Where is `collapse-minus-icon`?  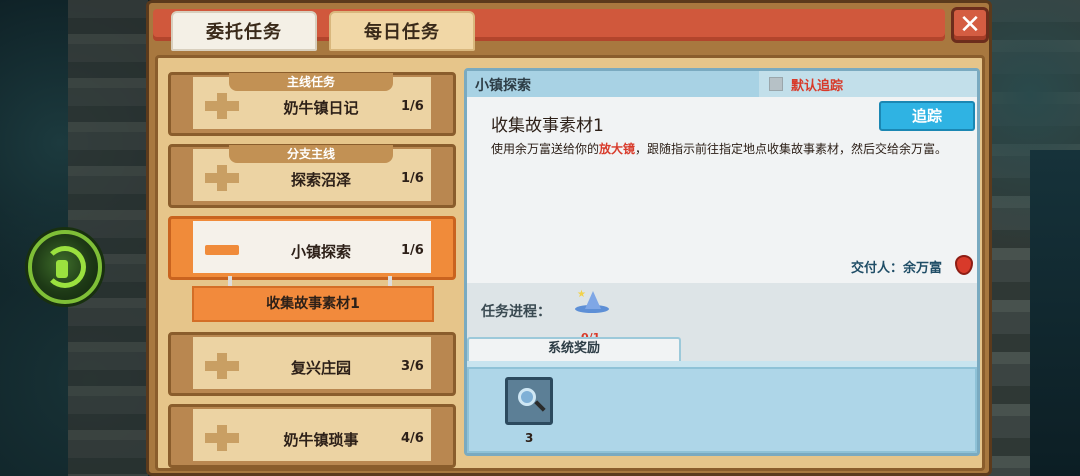 collapse-minus-icon is located at coordinates (222, 250).